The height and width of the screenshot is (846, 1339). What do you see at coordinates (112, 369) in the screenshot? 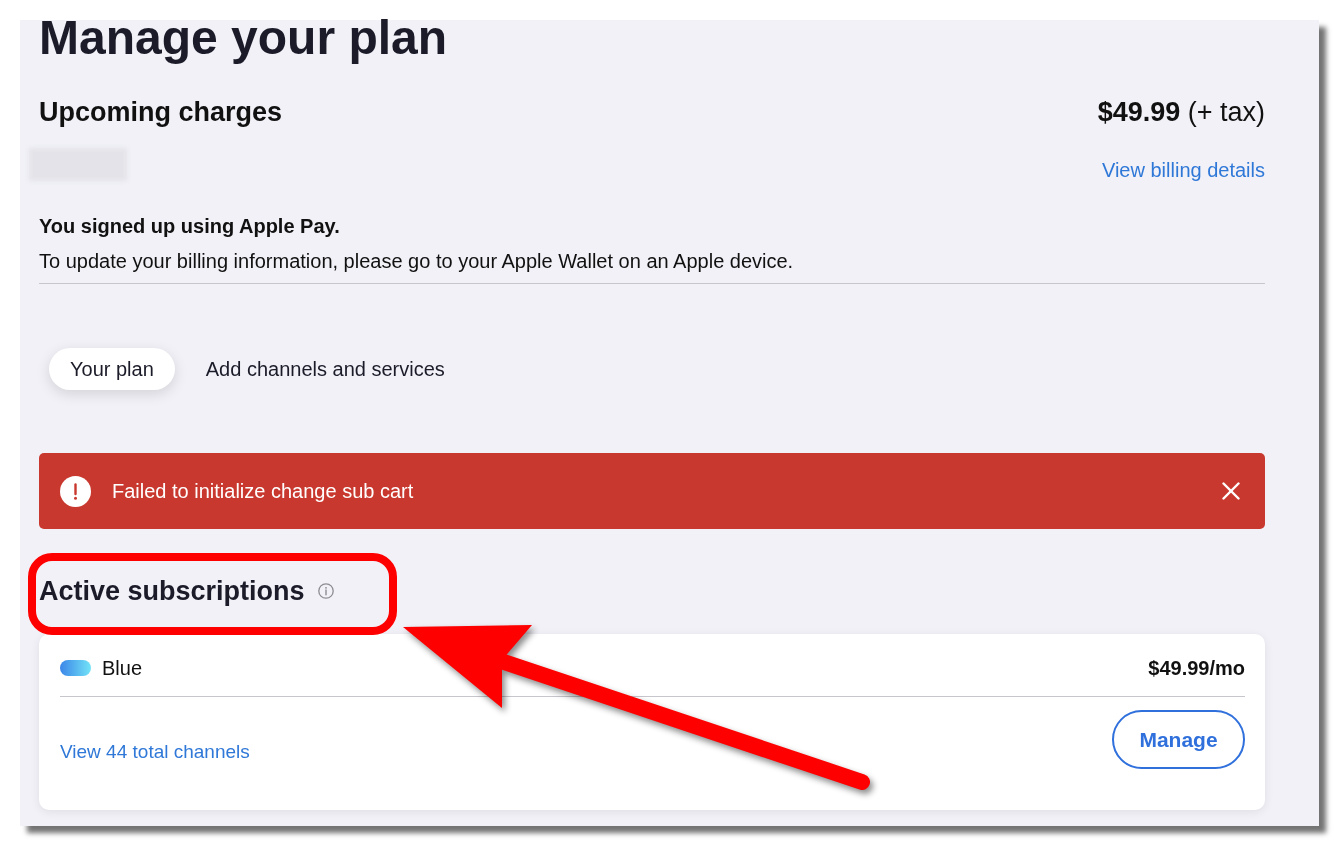
I see `tab: Your plan` at bounding box center [112, 369].